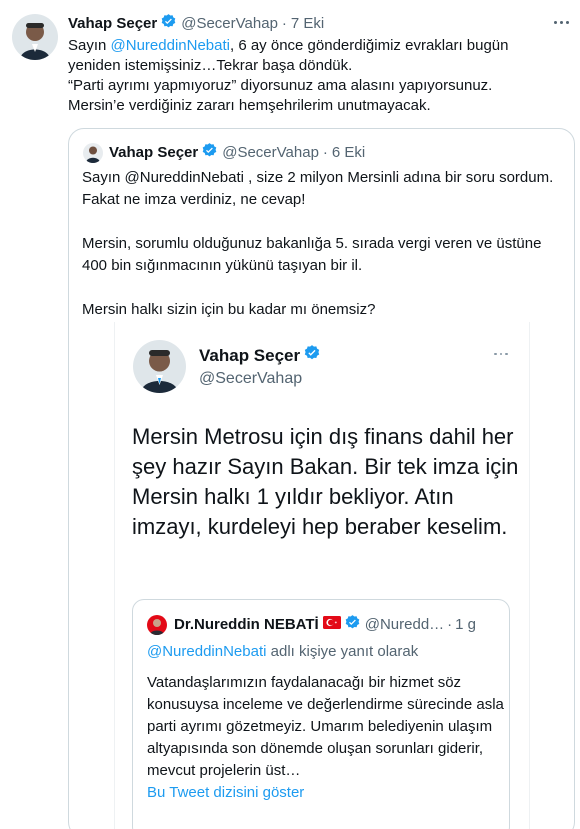 Image resolution: width=580 pixels, height=829 pixels. Describe the element at coordinates (348, 152) in the screenshot. I see `timestamp: 6 Eki` at that location.